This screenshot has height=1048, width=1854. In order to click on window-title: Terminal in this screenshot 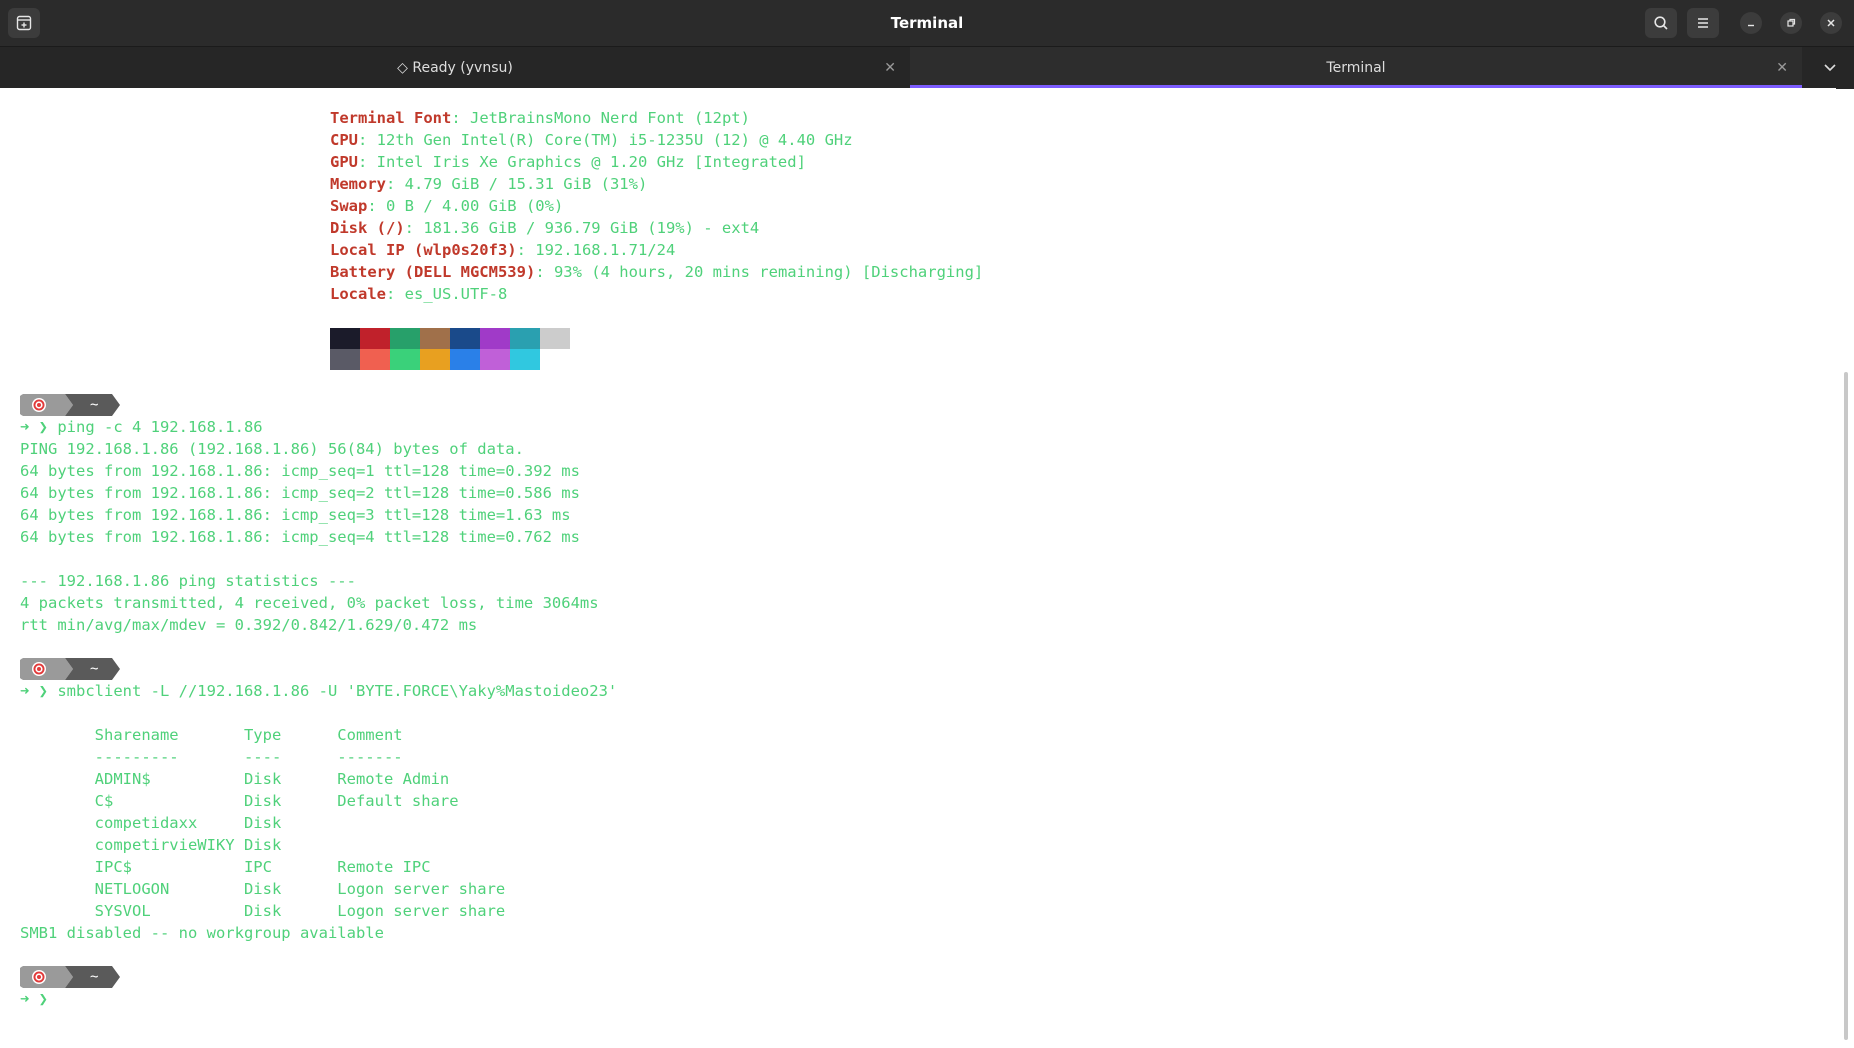, I will do `click(927, 23)`.